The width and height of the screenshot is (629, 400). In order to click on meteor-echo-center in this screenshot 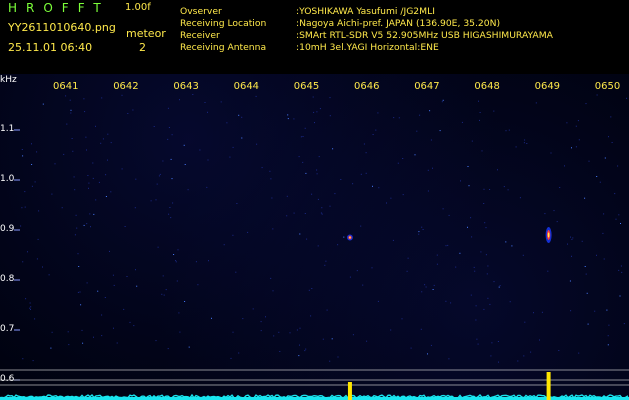, I will do `click(548, 235)`.